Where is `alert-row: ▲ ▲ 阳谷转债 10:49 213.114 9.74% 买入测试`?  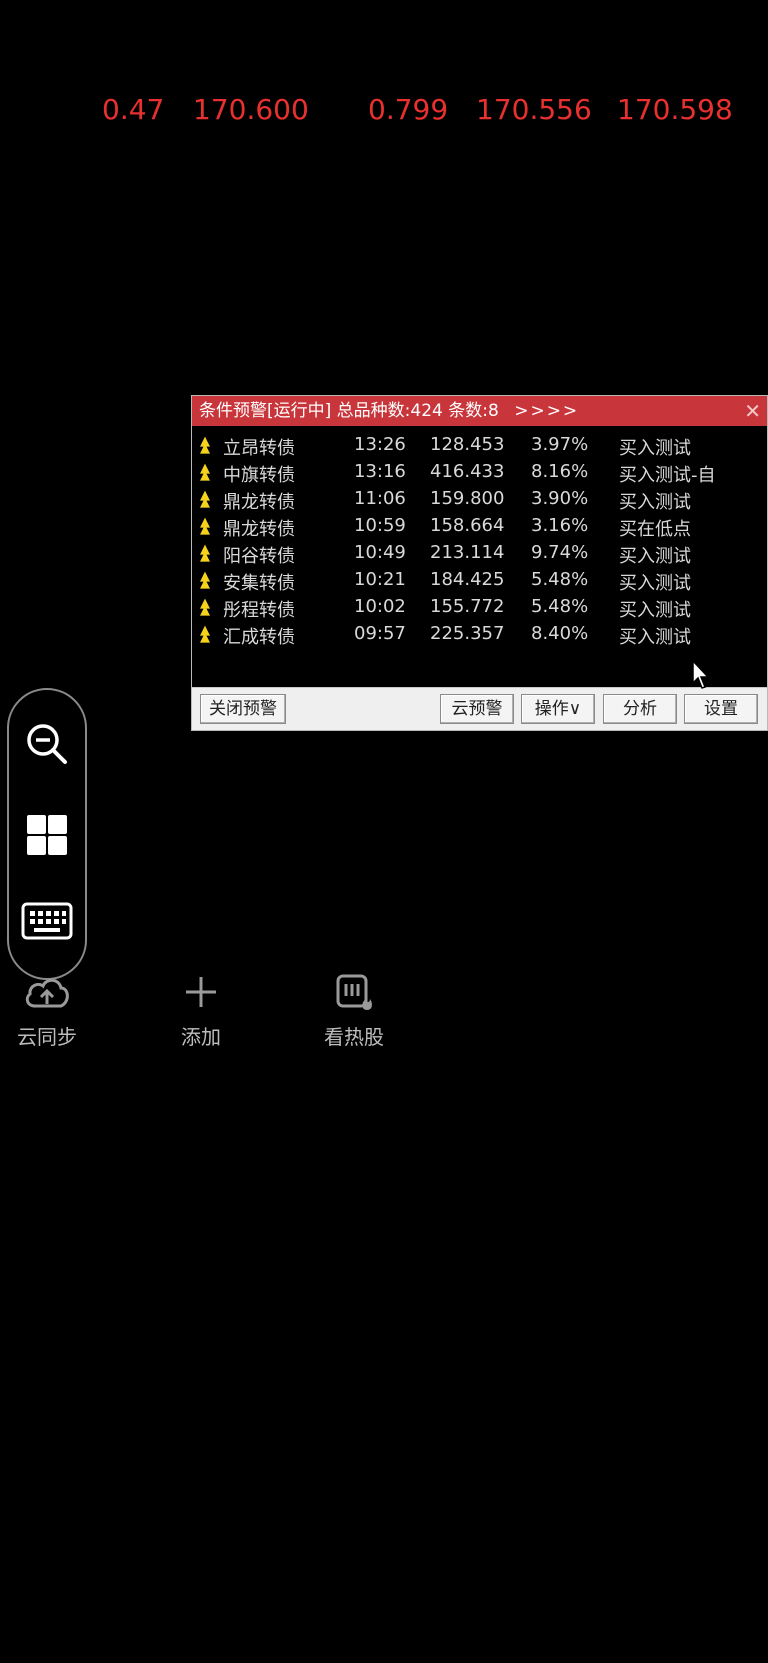
alert-row: ▲ ▲ 阳谷转债 10:49 213.114 9.74% 买入测试 is located at coordinates (479, 555).